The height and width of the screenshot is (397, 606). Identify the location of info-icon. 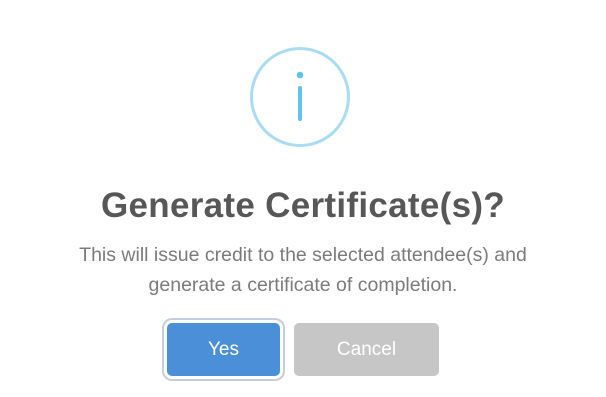
(300, 97).